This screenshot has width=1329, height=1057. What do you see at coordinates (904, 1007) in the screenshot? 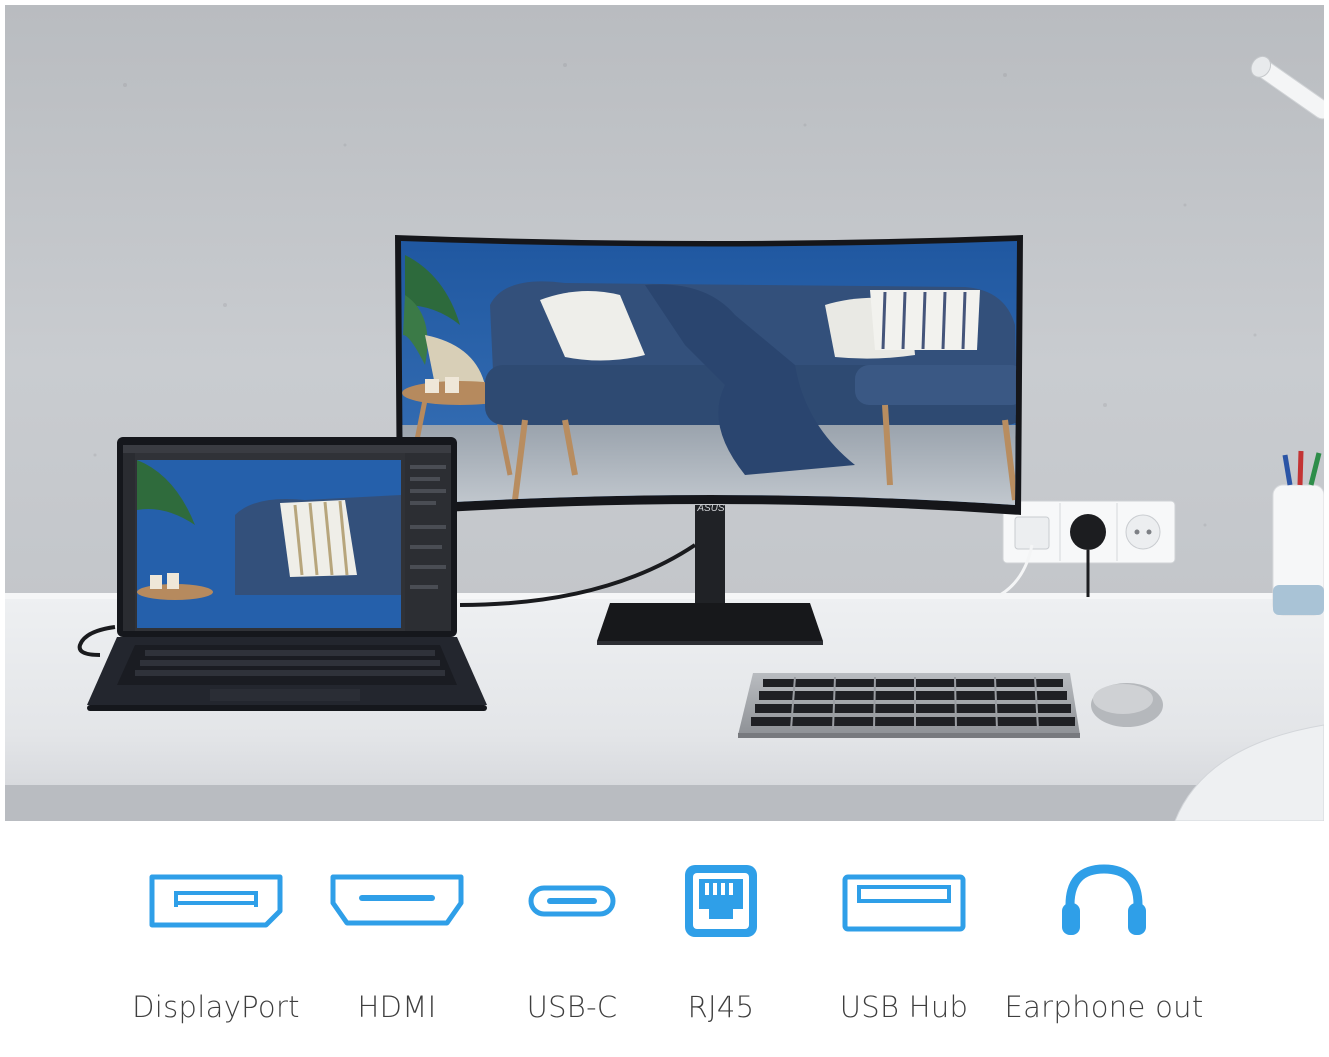
I see `port-label: USB Hub` at bounding box center [904, 1007].